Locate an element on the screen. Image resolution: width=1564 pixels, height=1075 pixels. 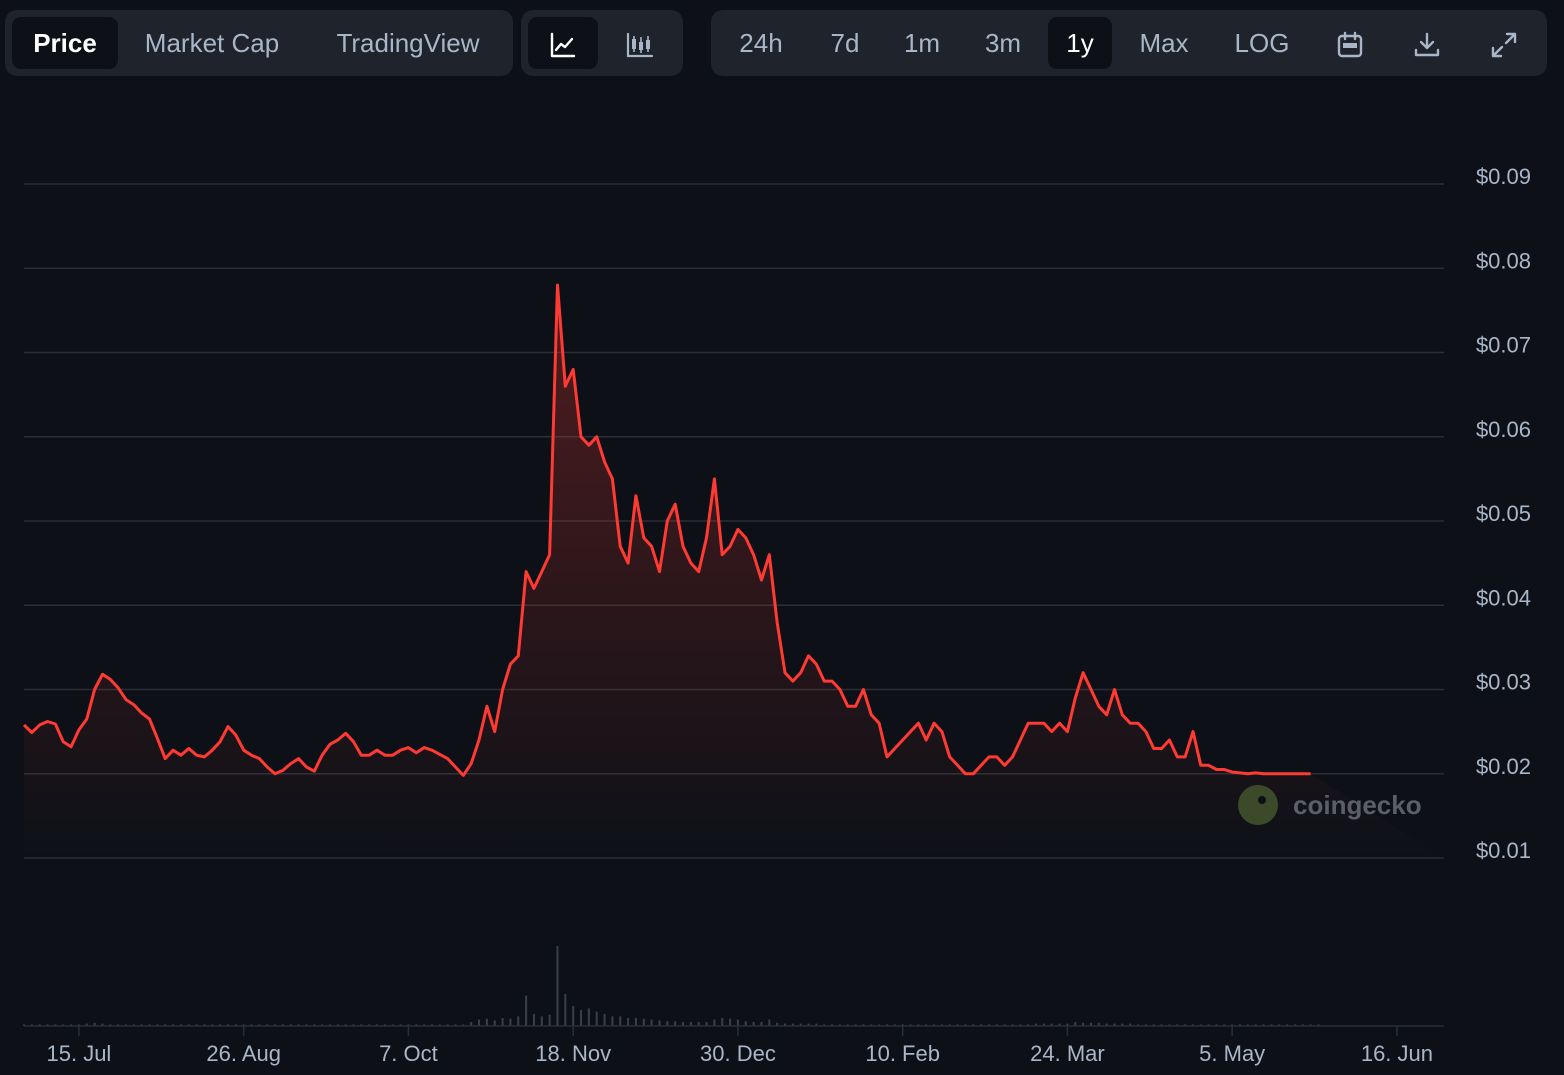
y-tick-label: $0.03 is located at coordinates (1503, 682).